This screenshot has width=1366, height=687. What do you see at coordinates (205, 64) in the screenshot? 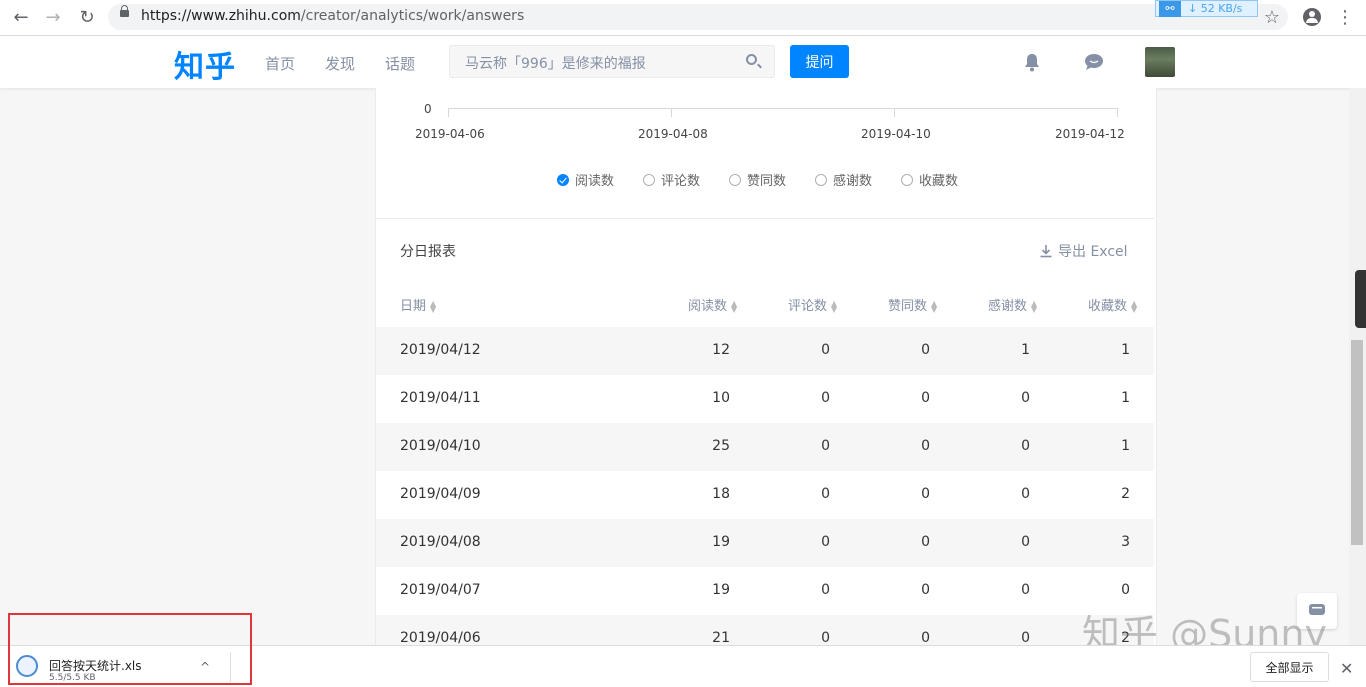
I see `zhihu-logo: 知乎` at bounding box center [205, 64].